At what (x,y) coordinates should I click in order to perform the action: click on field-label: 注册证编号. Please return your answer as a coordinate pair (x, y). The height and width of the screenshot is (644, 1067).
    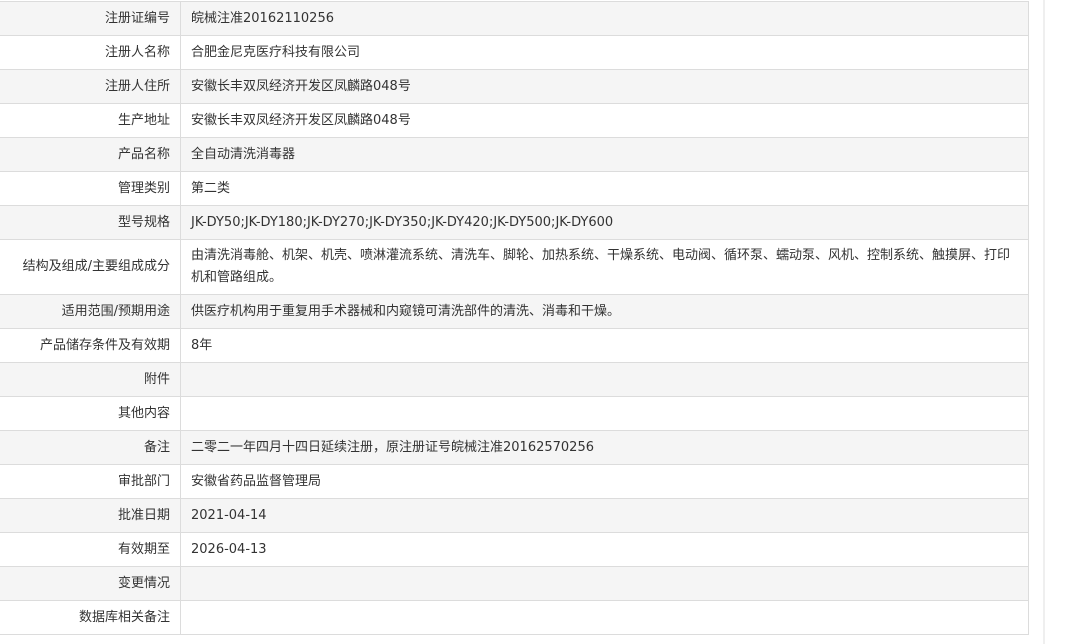
    Looking at the image, I should click on (90, 18).